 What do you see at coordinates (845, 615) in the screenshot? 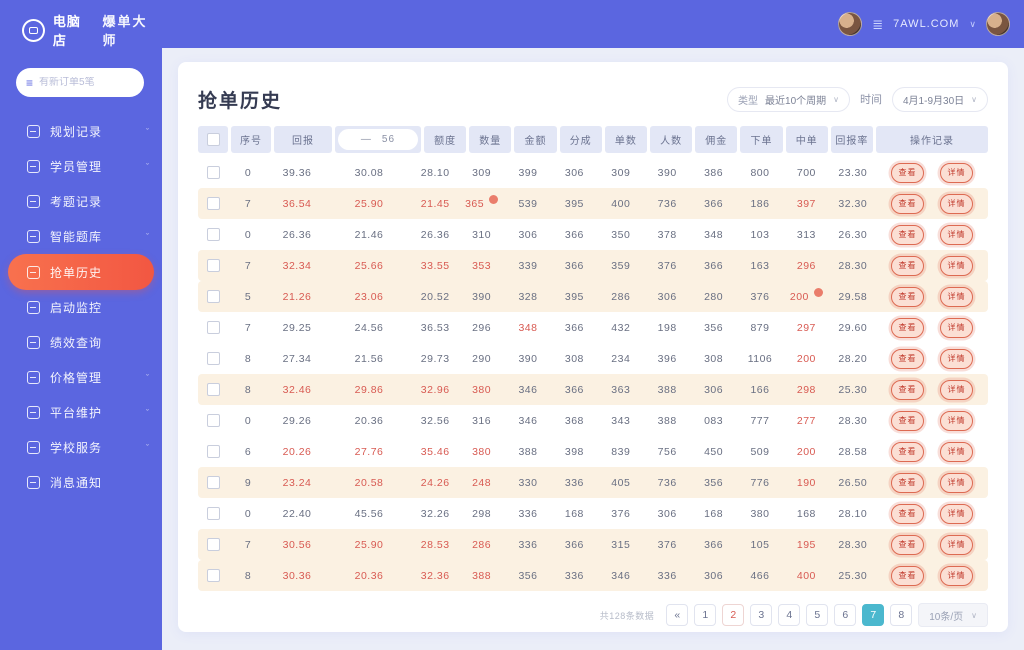
I see `page-button-6: 6` at bounding box center [845, 615].